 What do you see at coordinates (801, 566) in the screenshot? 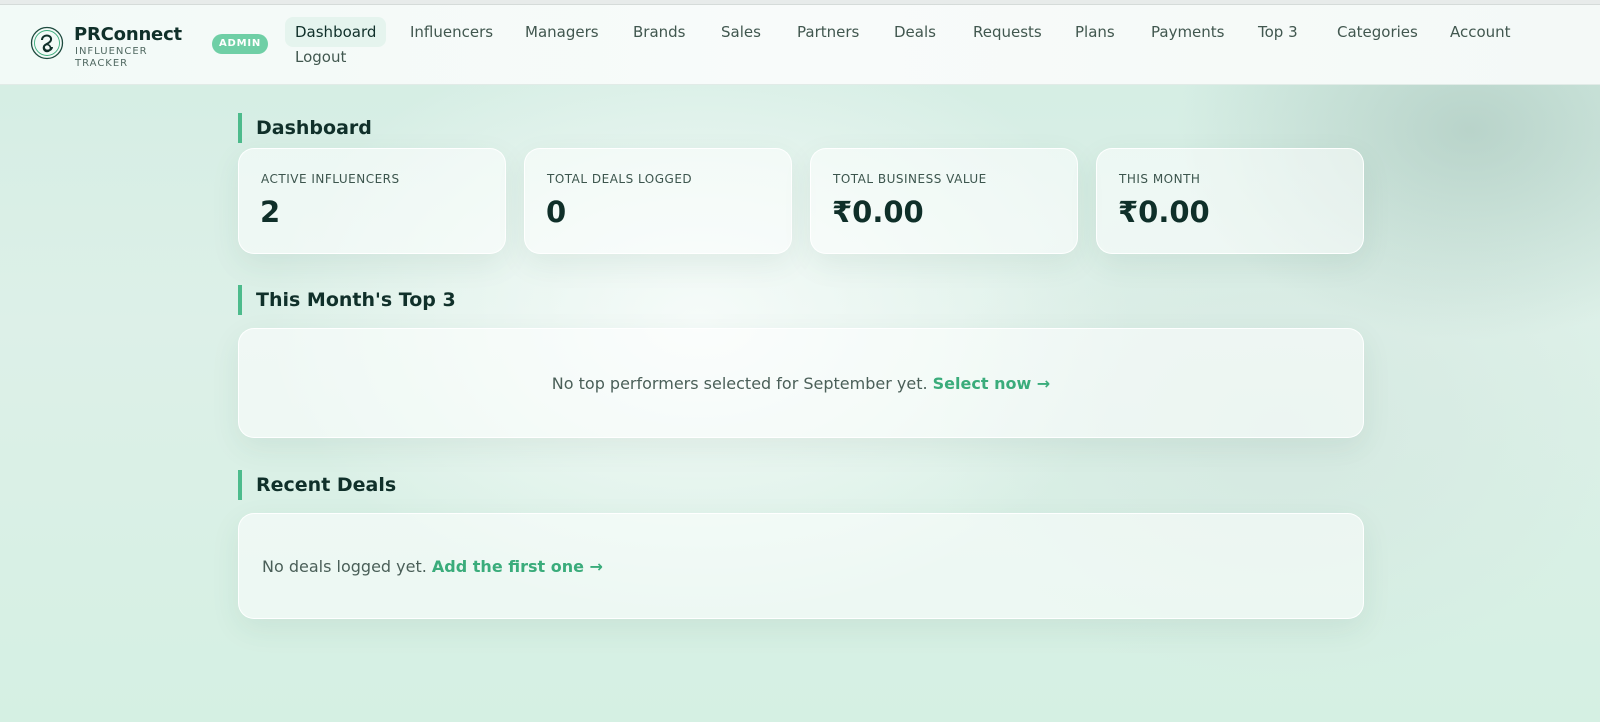
I see `recent-deals-empty-card: No deals logged yet. Add the first one →` at bounding box center [801, 566].